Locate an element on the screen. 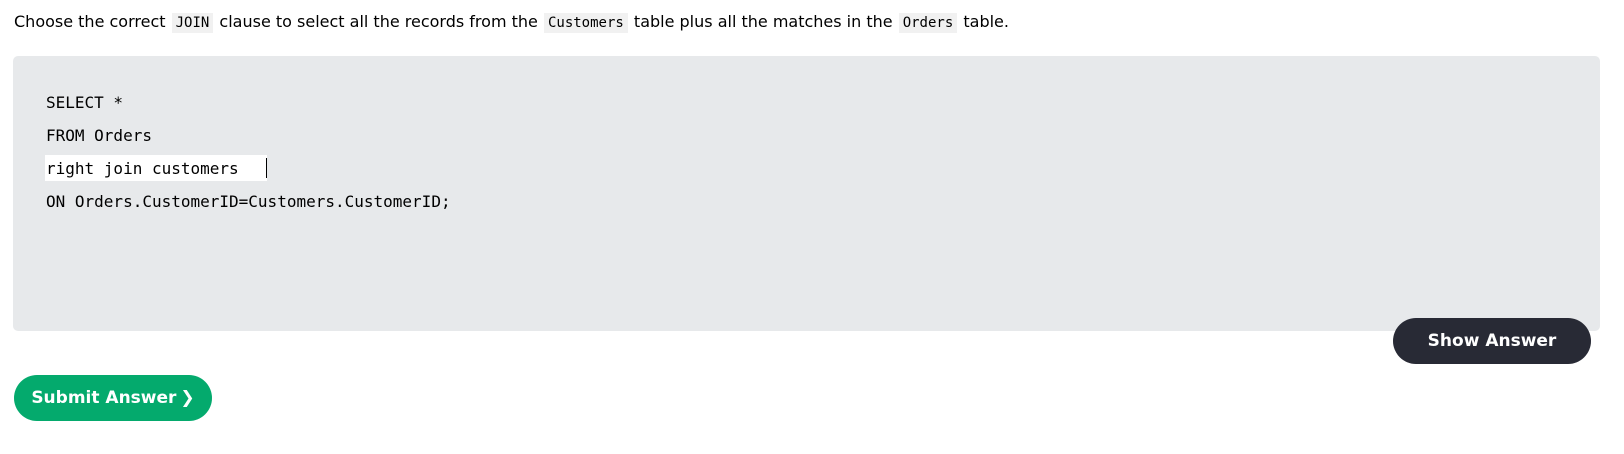 Image resolution: width=1624 pixels, height=454 pixels. question-part-4: table. is located at coordinates (983, 21).